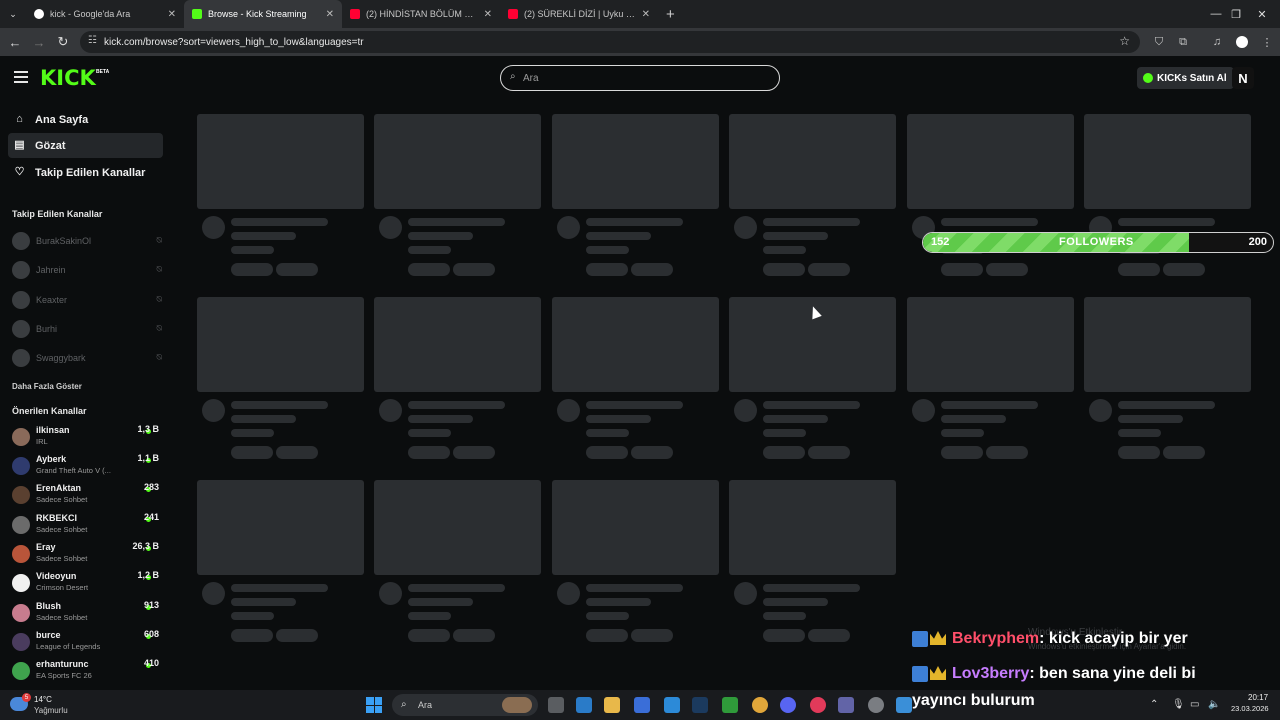 This screenshot has height=720, width=1280. I want to click on volume-icon: 🔈, so click(1214, 704).